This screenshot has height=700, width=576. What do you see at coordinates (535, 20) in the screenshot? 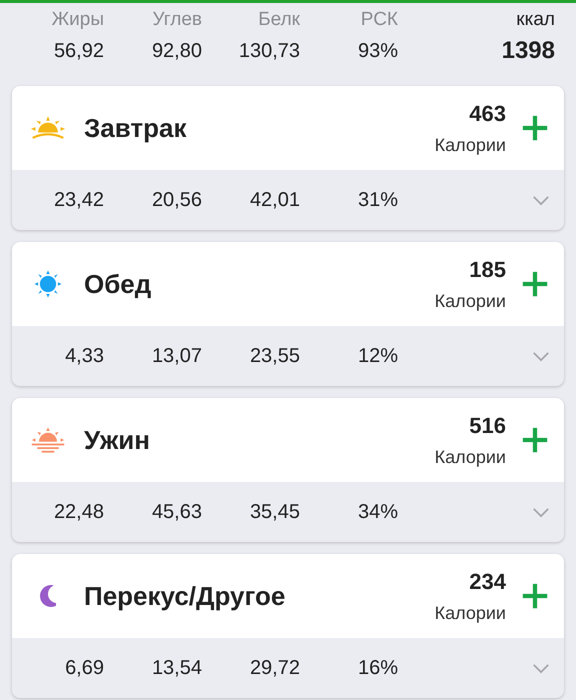
I see `energy-label: ккал` at bounding box center [535, 20].